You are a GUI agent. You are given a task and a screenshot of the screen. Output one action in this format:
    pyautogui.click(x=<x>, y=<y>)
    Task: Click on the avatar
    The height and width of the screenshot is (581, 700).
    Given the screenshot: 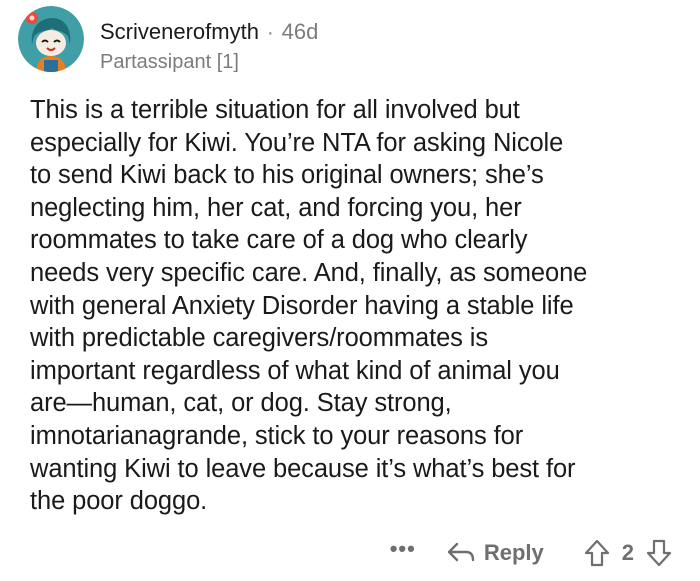 What is the action you would take?
    pyautogui.click(x=51, y=39)
    